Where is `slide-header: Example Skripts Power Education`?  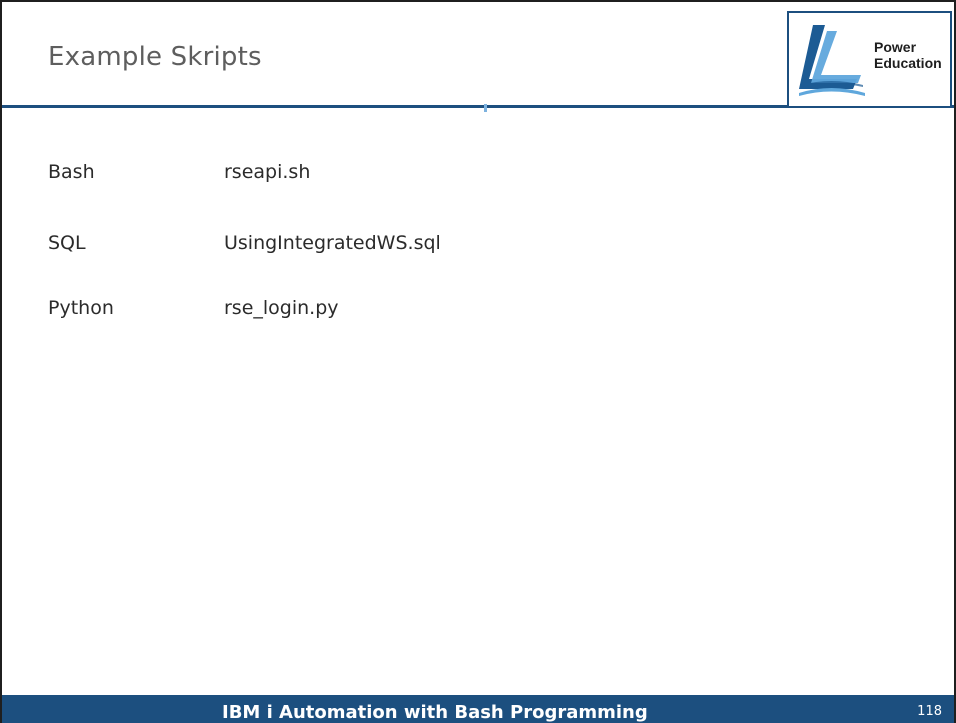 slide-header: Example Skripts Power Education is located at coordinates (478, 55).